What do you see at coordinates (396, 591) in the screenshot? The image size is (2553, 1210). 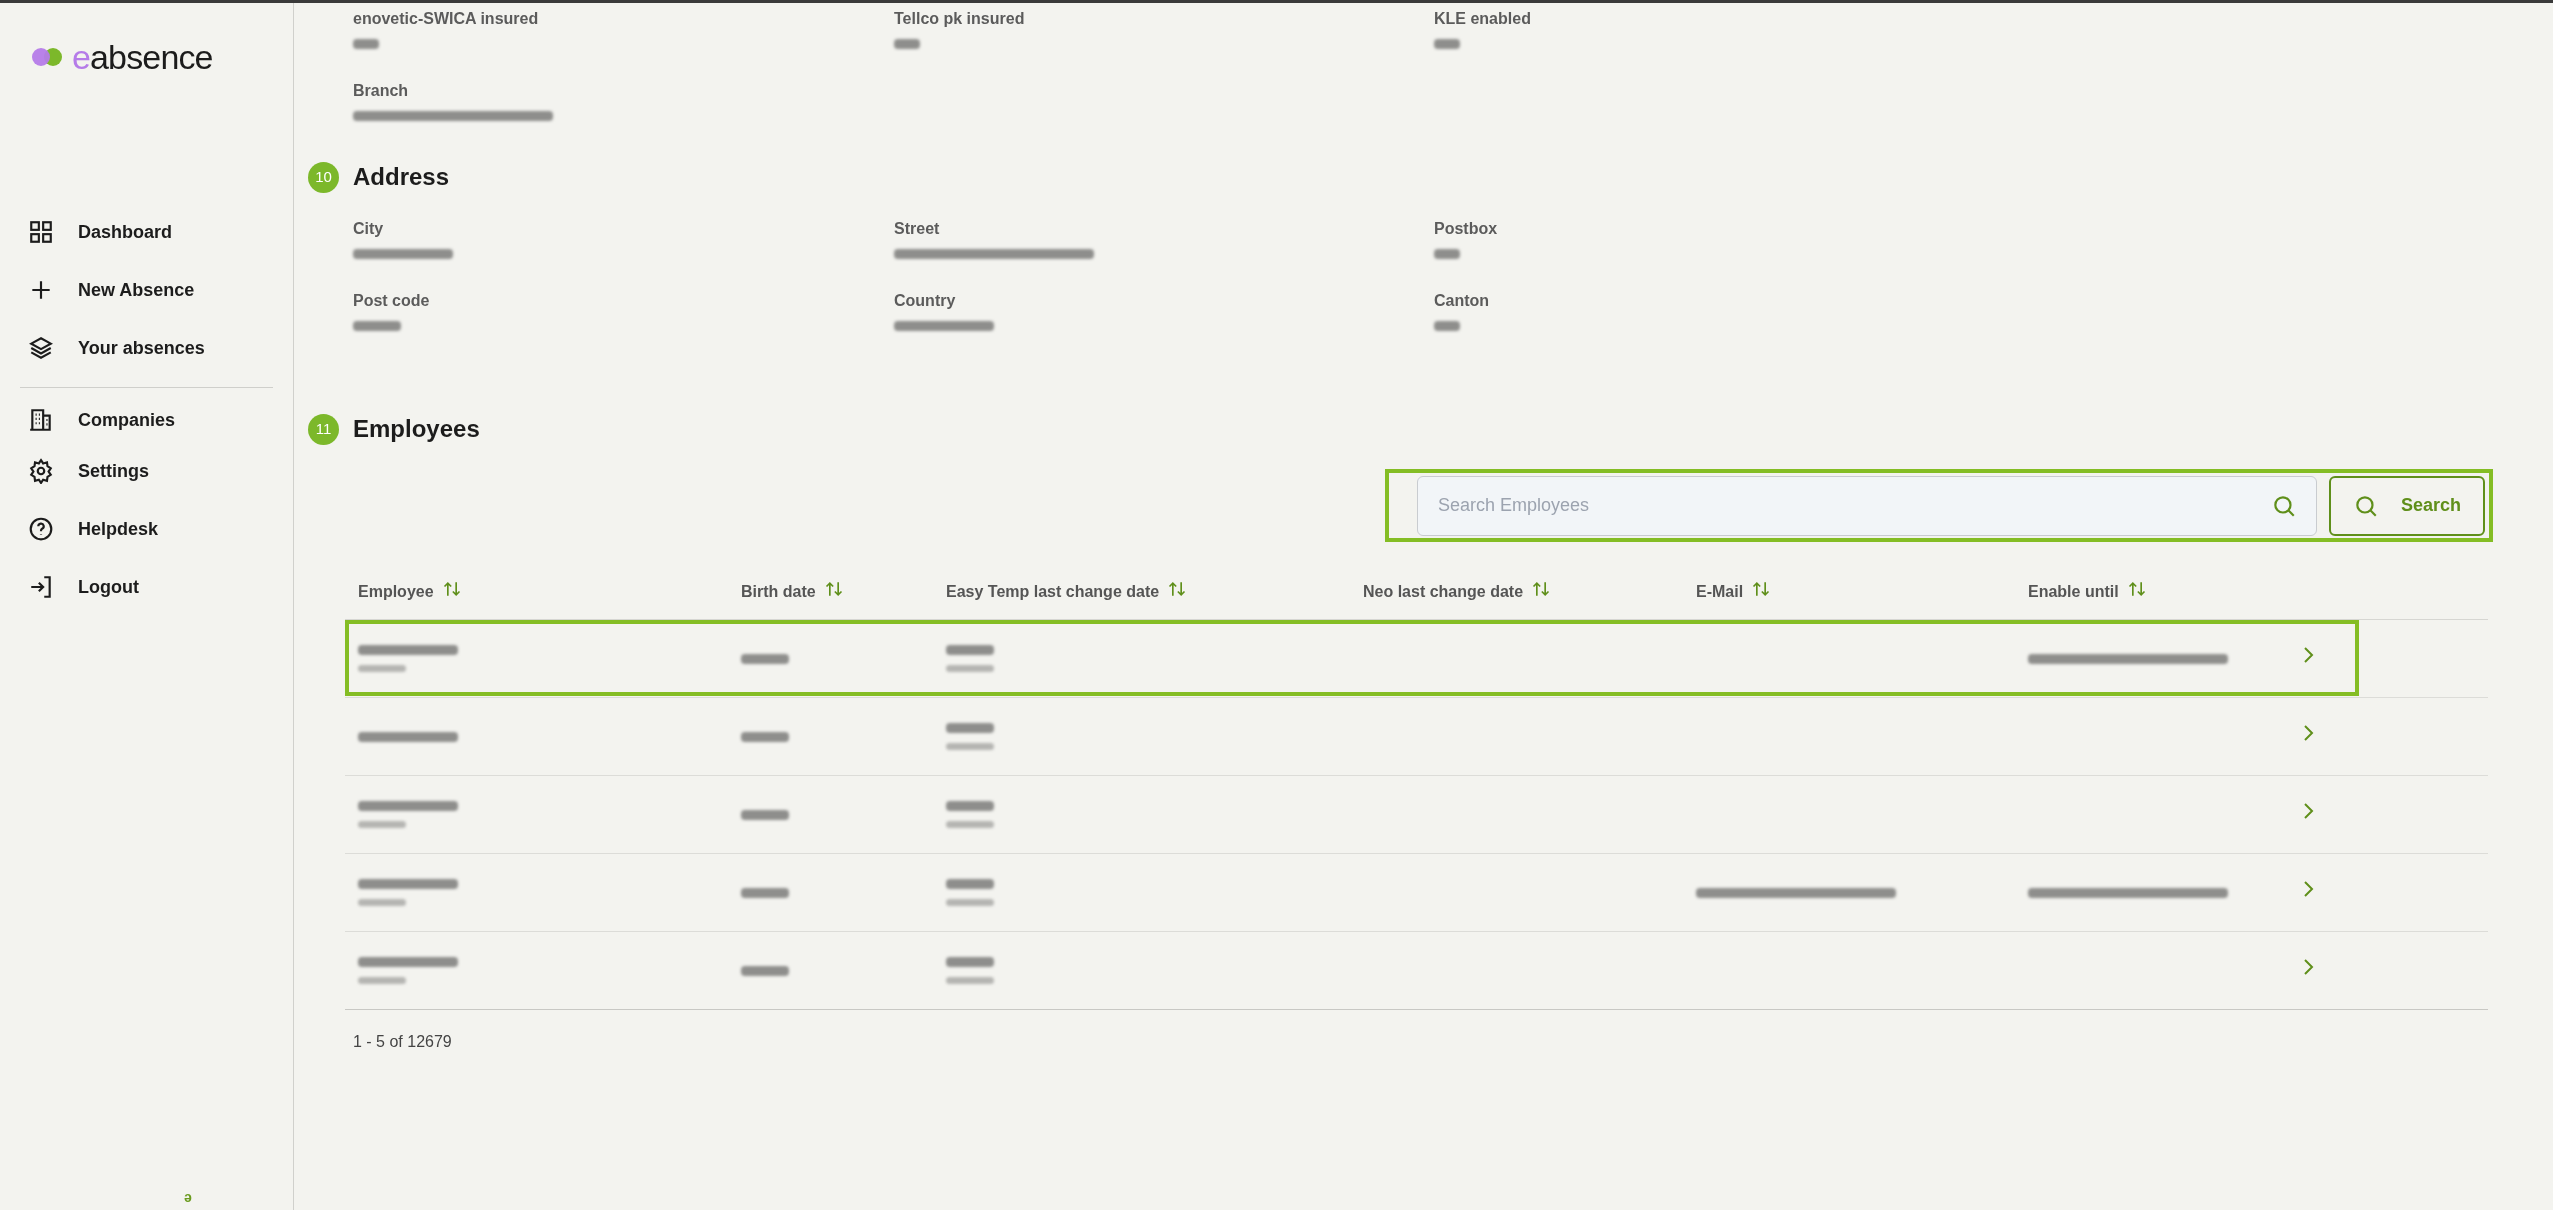 I see `column-header: Employee` at bounding box center [396, 591].